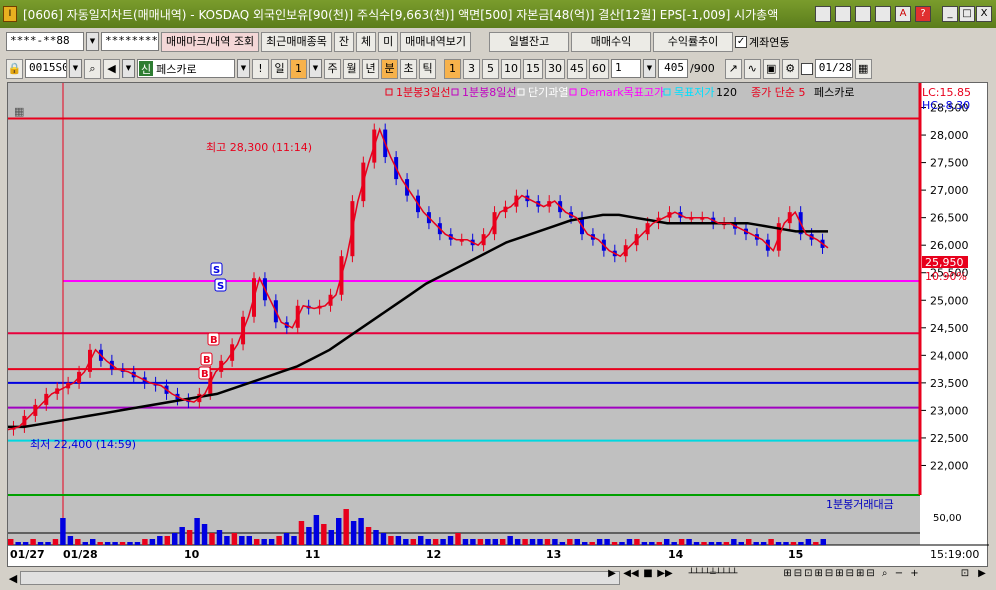 The height and width of the screenshot is (590, 996). Describe the element at coordinates (14, 68) in the screenshot. I see `lock-icon: 🔒` at that location.